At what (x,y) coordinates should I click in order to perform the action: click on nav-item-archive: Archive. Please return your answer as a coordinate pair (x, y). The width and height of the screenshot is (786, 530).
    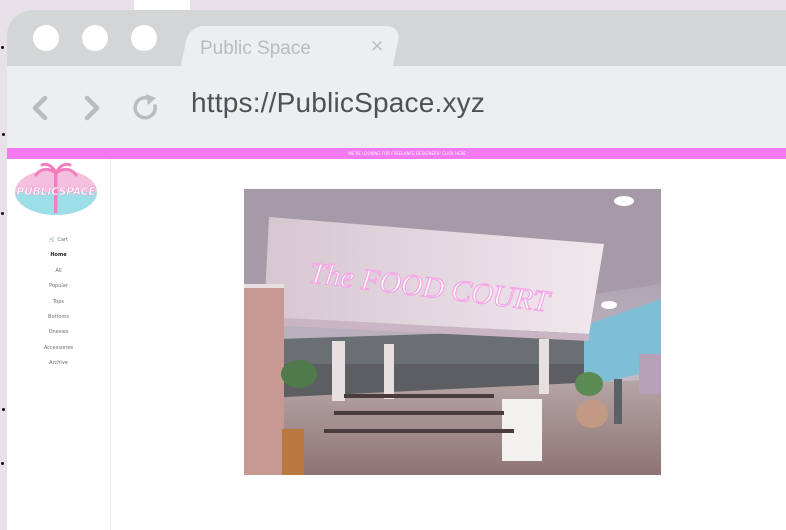
    Looking at the image, I should click on (58, 363).